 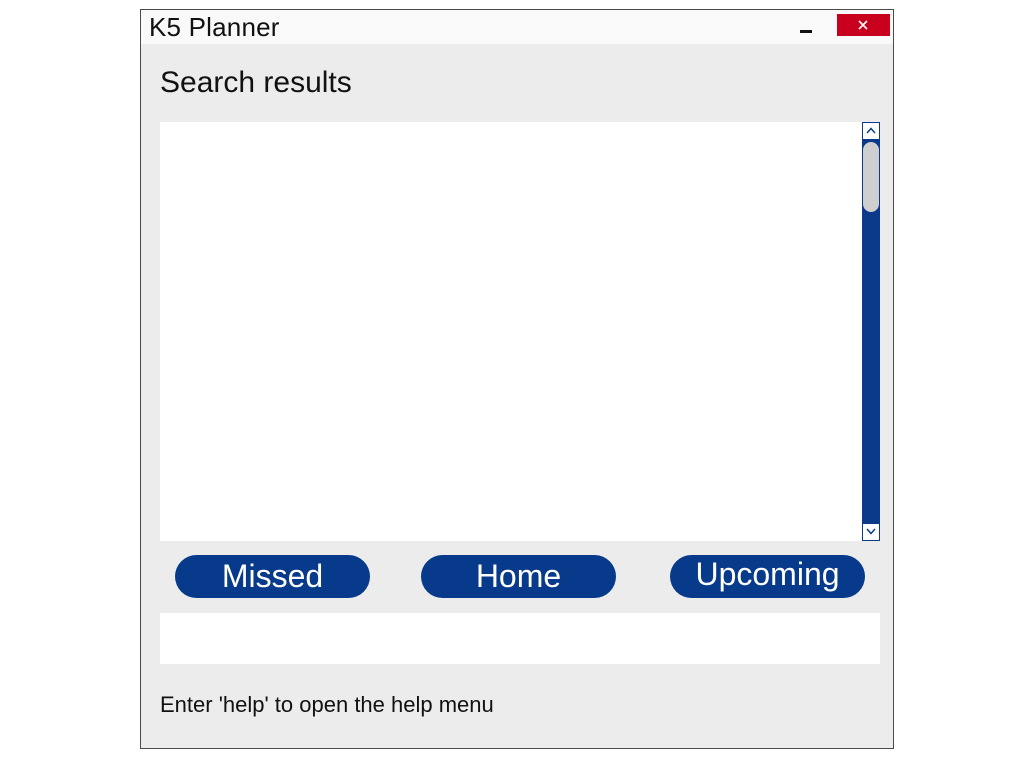 What do you see at coordinates (871, 331) in the screenshot?
I see `results-scrollbar` at bounding box center [871, 331].